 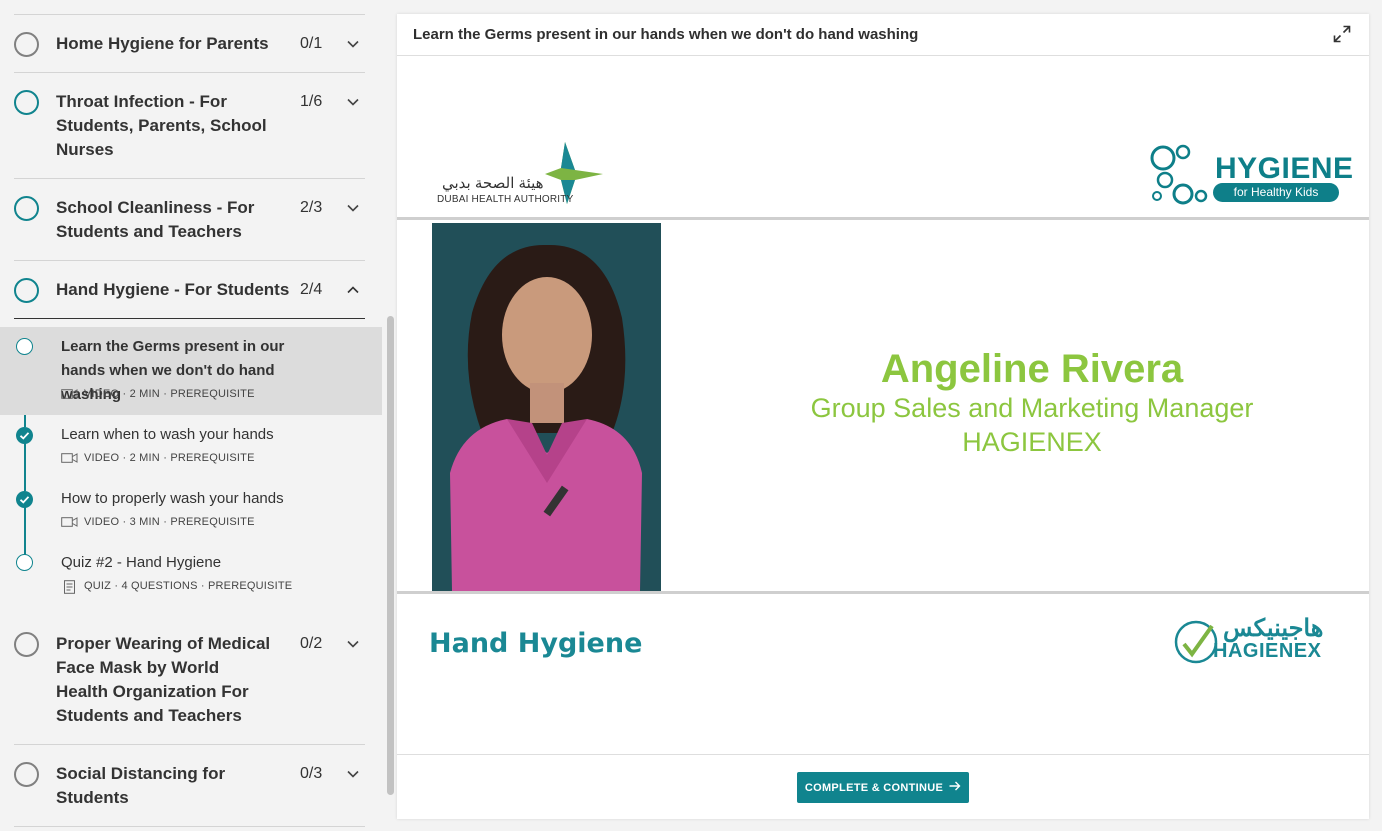 What do you see at coordinates (141, 785) in the screenshot?
I see `chapter-title: Social Distancing for Students` at bounding box center [141, 785].